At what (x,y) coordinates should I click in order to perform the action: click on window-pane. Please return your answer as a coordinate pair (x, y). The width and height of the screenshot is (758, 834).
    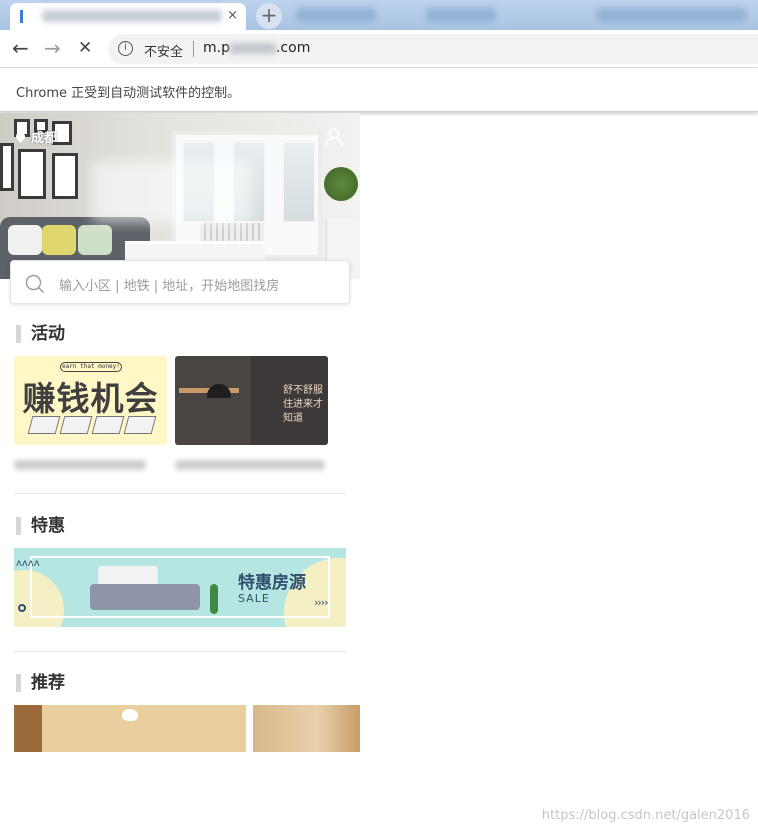
    Looking at the image, I should click on (299, 182).